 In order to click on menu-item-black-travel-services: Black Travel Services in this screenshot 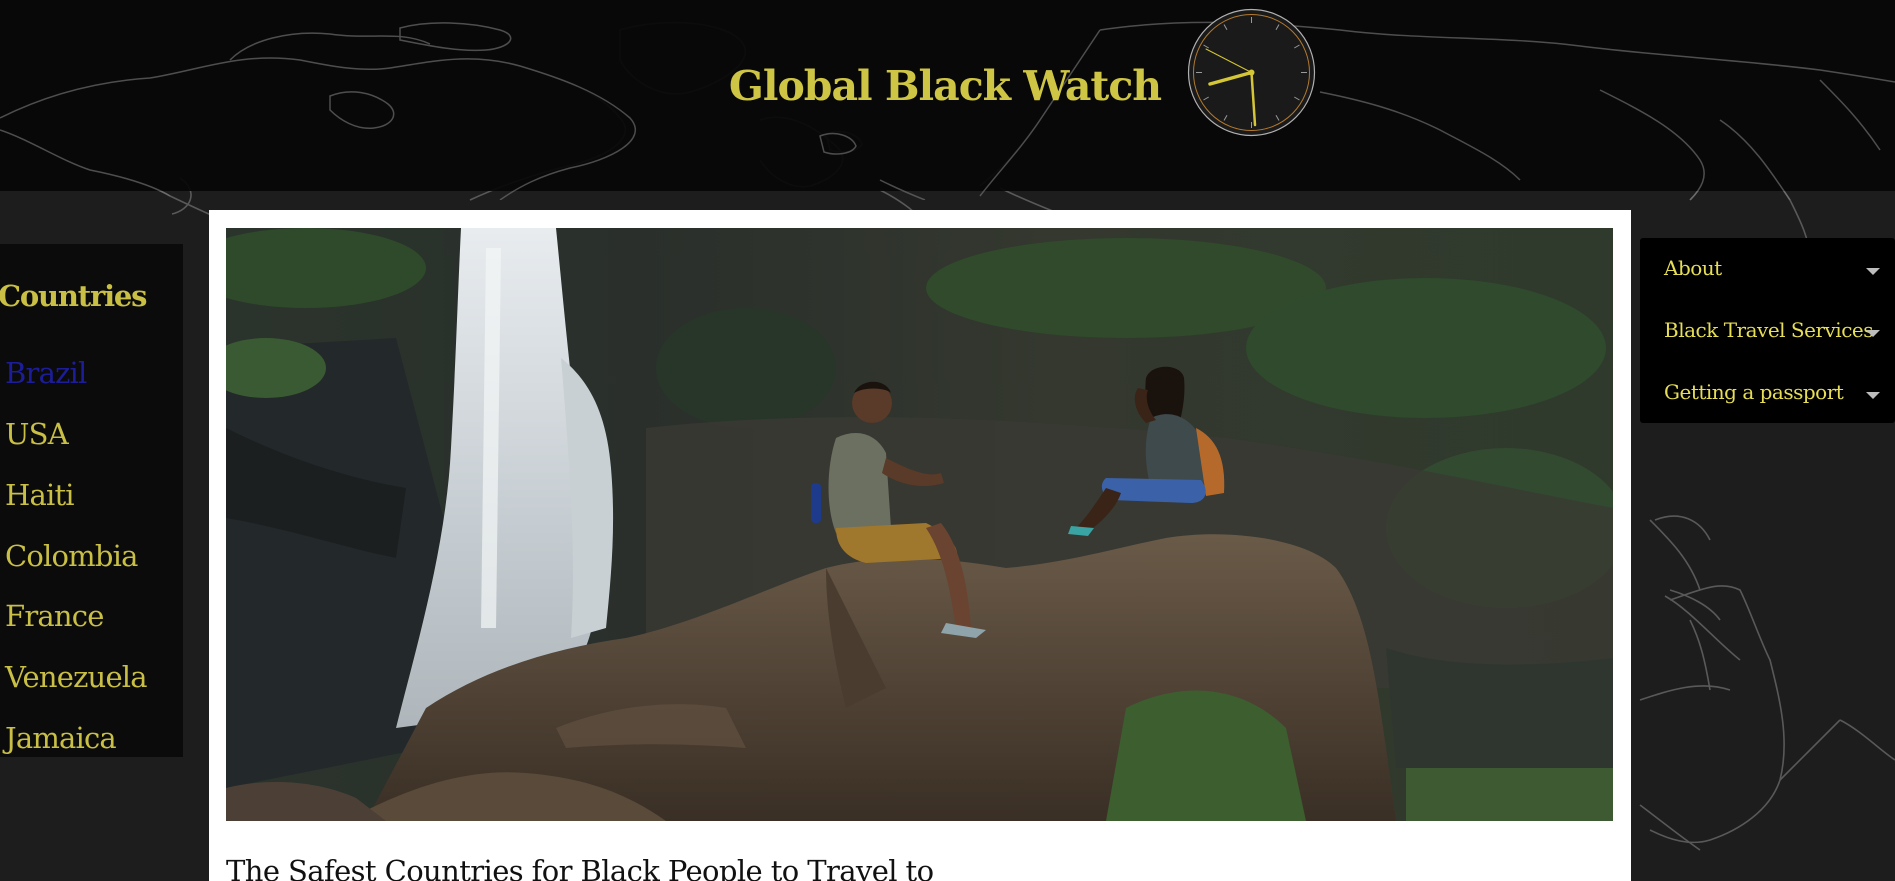, I will do `click(1774, 332)`.